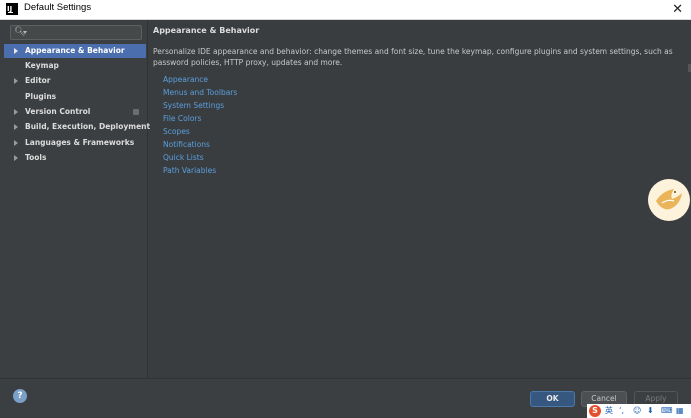 The width and height of the screenshot is (691, 418). Describe the element at coordinates (136, 112) in the screenshot. I see `project-level-icon` at that location.